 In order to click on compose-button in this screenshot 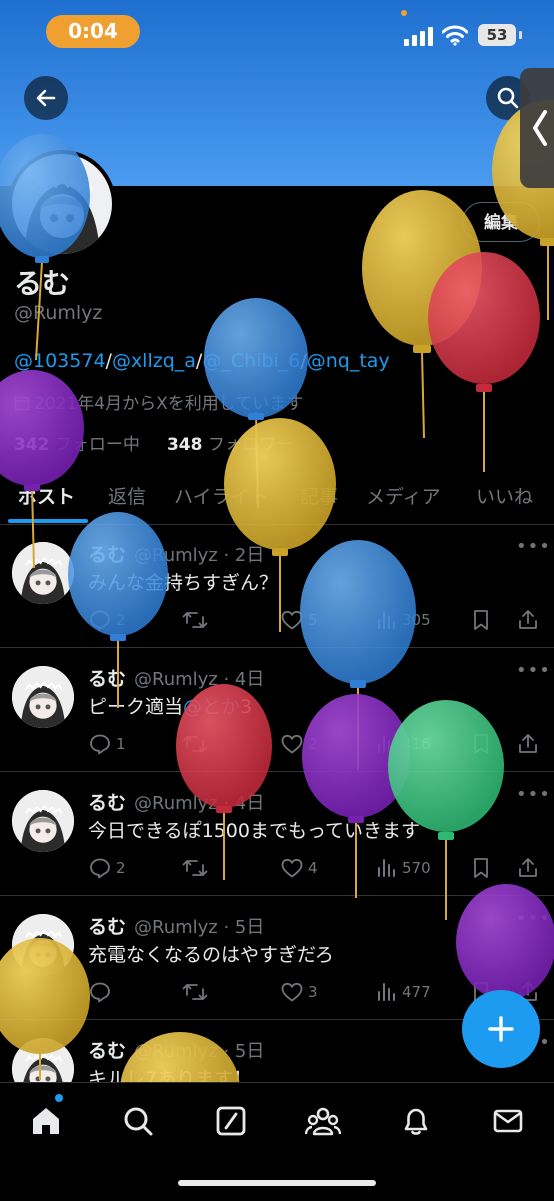, I will do `click(501, 1029)`.